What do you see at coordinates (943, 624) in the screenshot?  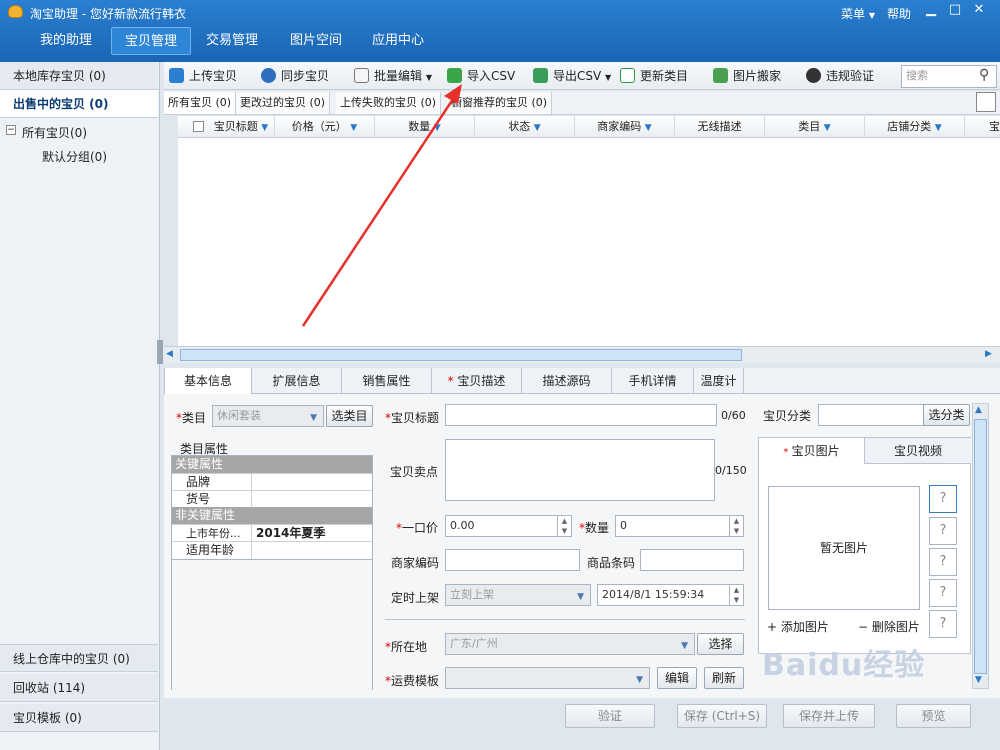 I see `image-slot-5: ?` at bounding box center [943, 624].